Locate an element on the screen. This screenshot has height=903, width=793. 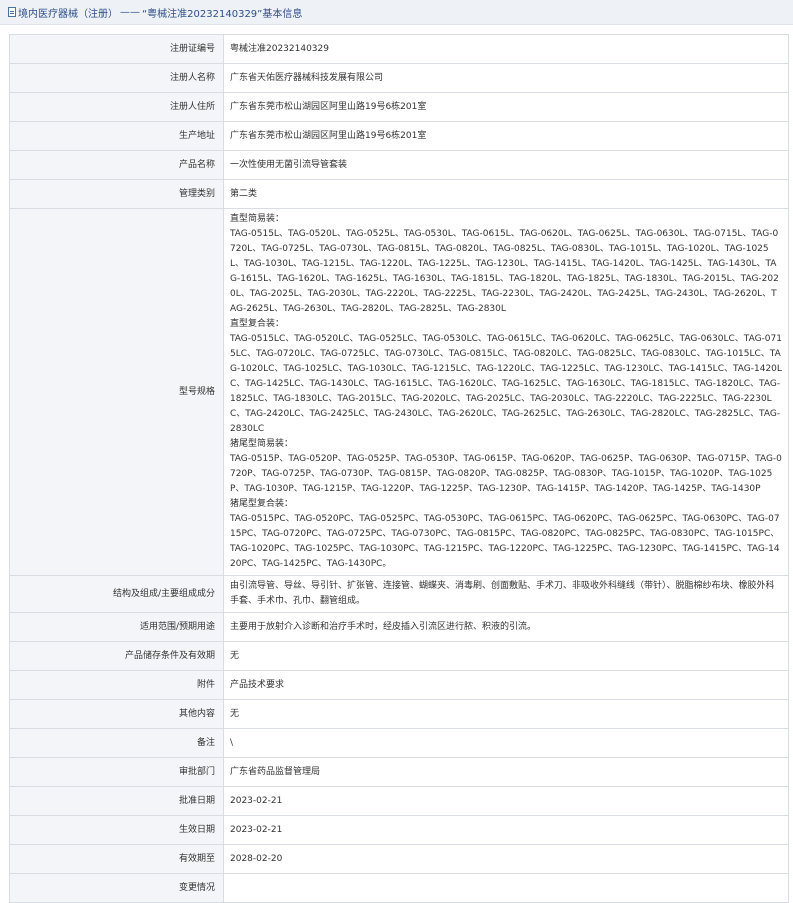
row-label: 附件 is located at coordinates (116, 685).